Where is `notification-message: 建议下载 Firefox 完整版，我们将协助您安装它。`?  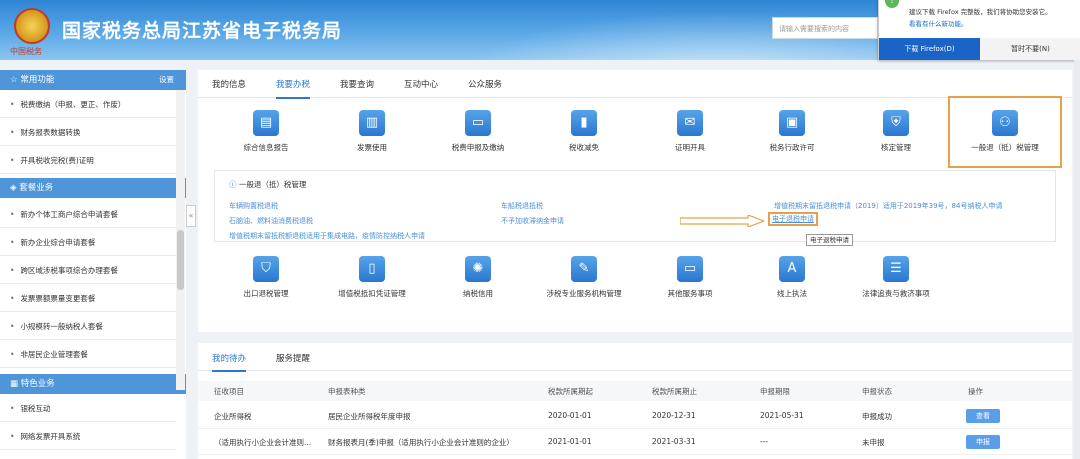 notification-message: 建议下载 Firefox 完整版，我们将协助您安装它。 is located at coordinates (980, 12).